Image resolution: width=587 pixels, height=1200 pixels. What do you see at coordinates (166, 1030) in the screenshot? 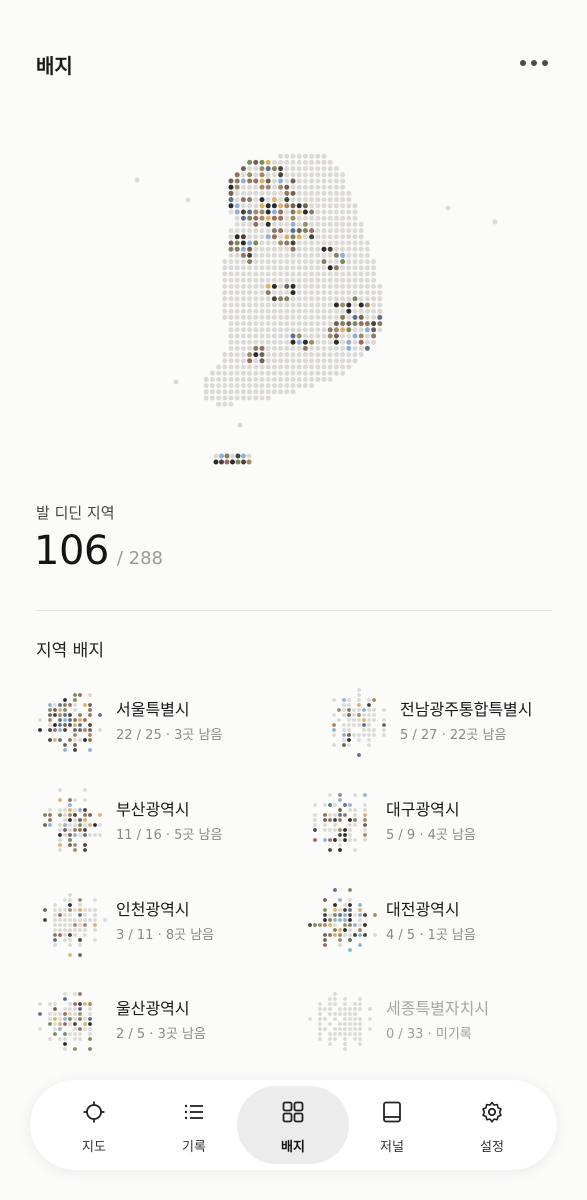
I see `region-badge: 울산광역시 2 / 5 · 3곳 남음` at bounding box center [166, 1030].